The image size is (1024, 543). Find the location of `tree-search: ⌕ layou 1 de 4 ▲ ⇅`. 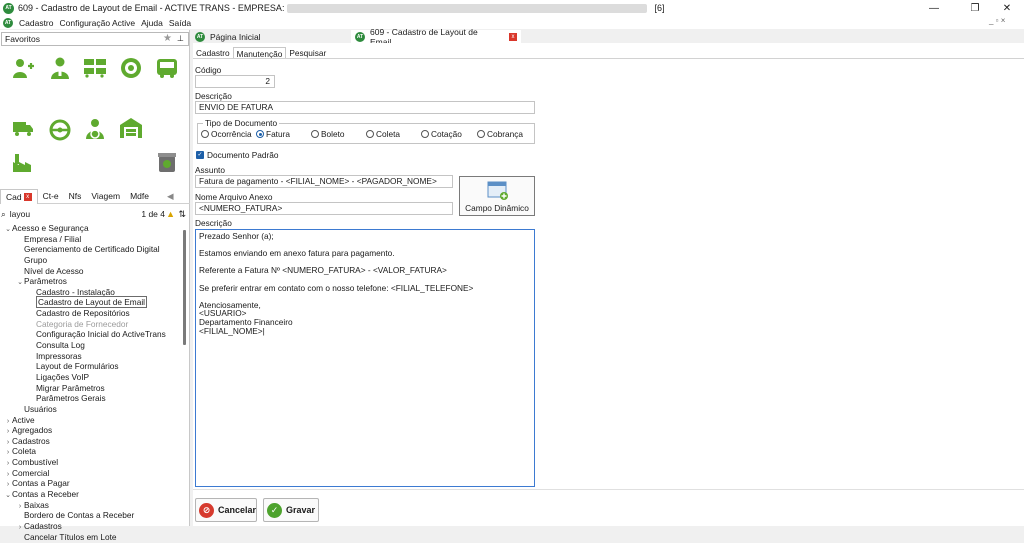

tree-search: ⌕ layou 1 de 4 ▲ ⇅ is located at coordinates (95, 214).